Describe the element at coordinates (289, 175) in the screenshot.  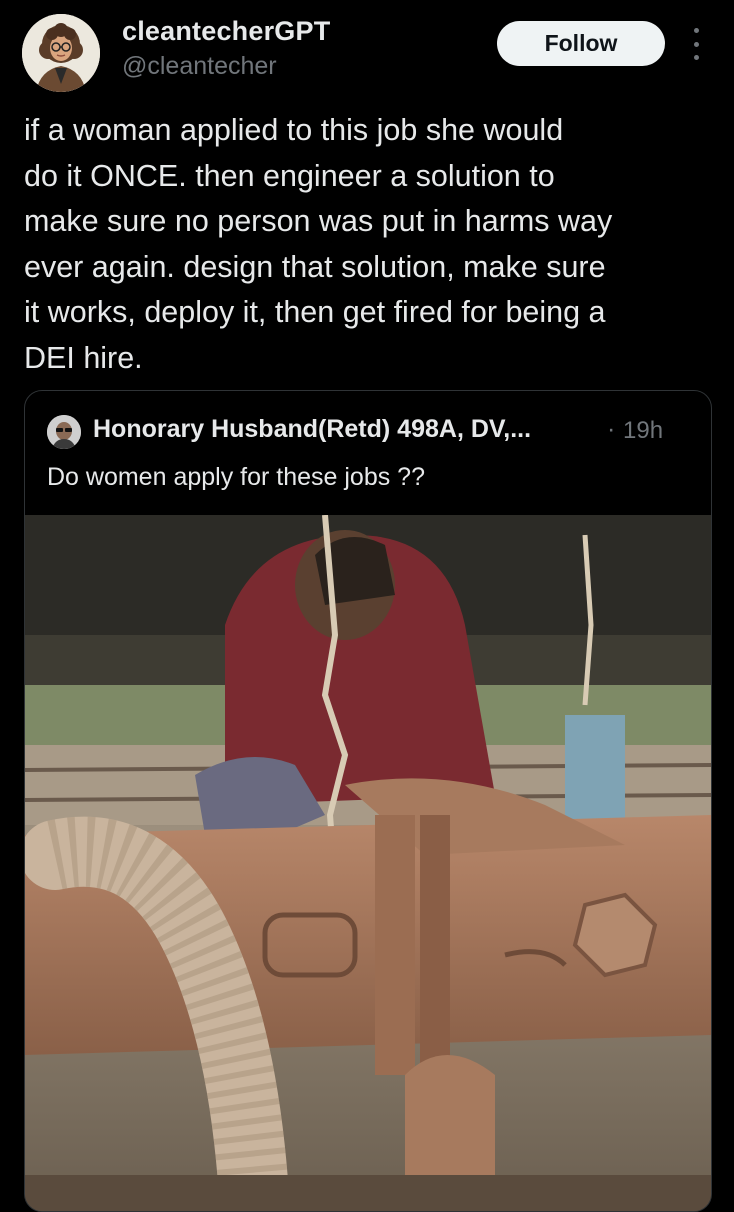
I see `post-text-line: do it ONCE. then engineer a solution to` at that location.